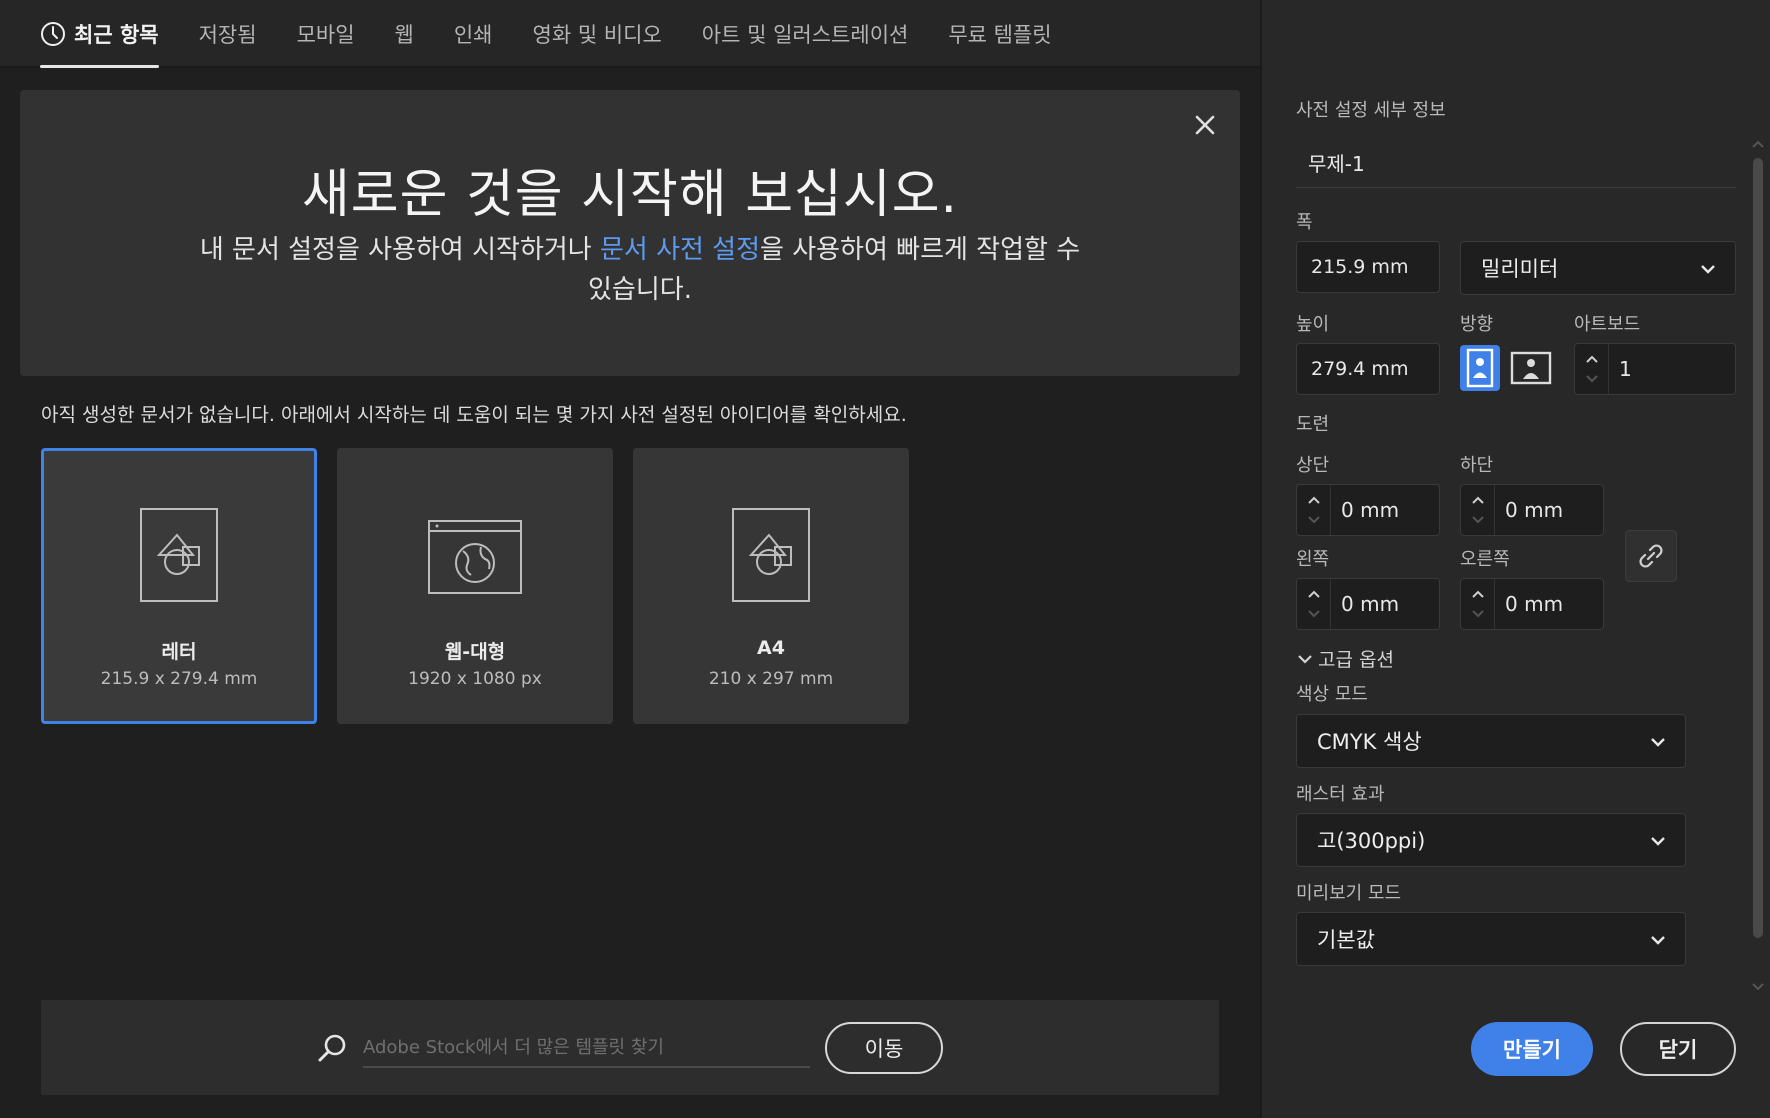 This screenshot has width=1770, height=1118. What do you see at coordinates (1313, 324) in the screenshot?
I see `height-label: 높이` at bounding box center [1313, 324].